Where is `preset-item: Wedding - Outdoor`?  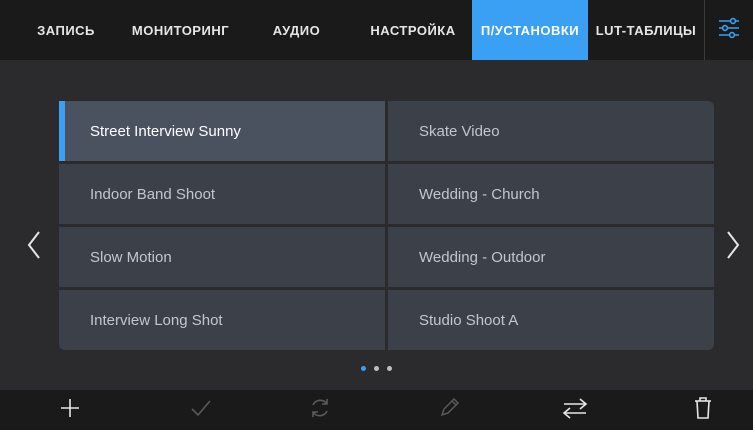 preset-item: Wedding - Outdoor is located at coordinates (551, 257).